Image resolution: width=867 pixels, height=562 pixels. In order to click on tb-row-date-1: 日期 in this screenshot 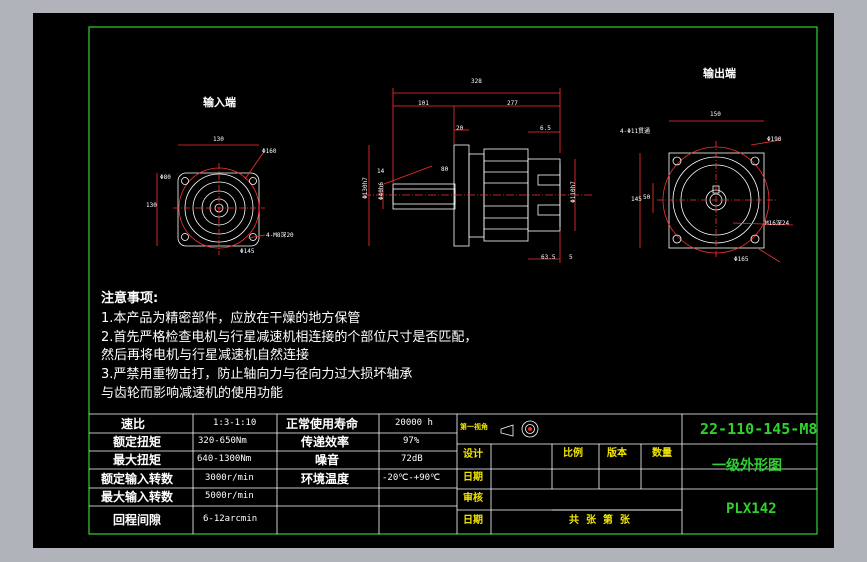, I will do `click(473, 477)`.